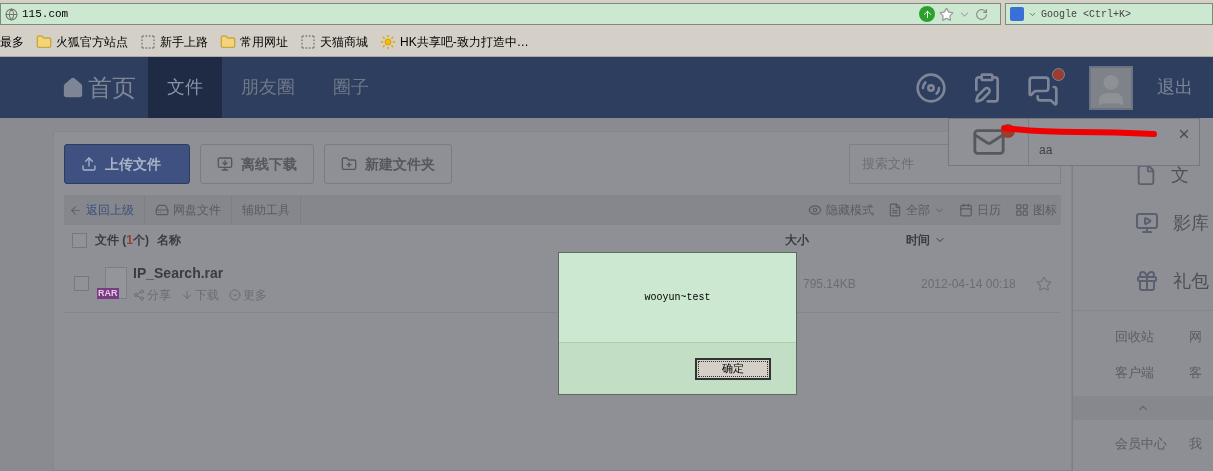 The width and height of the screenshot is (1213, 471). Describe the element at coordinates (677, 298) in the screenshot. I see `alert-message: wooyun~test` at that location.